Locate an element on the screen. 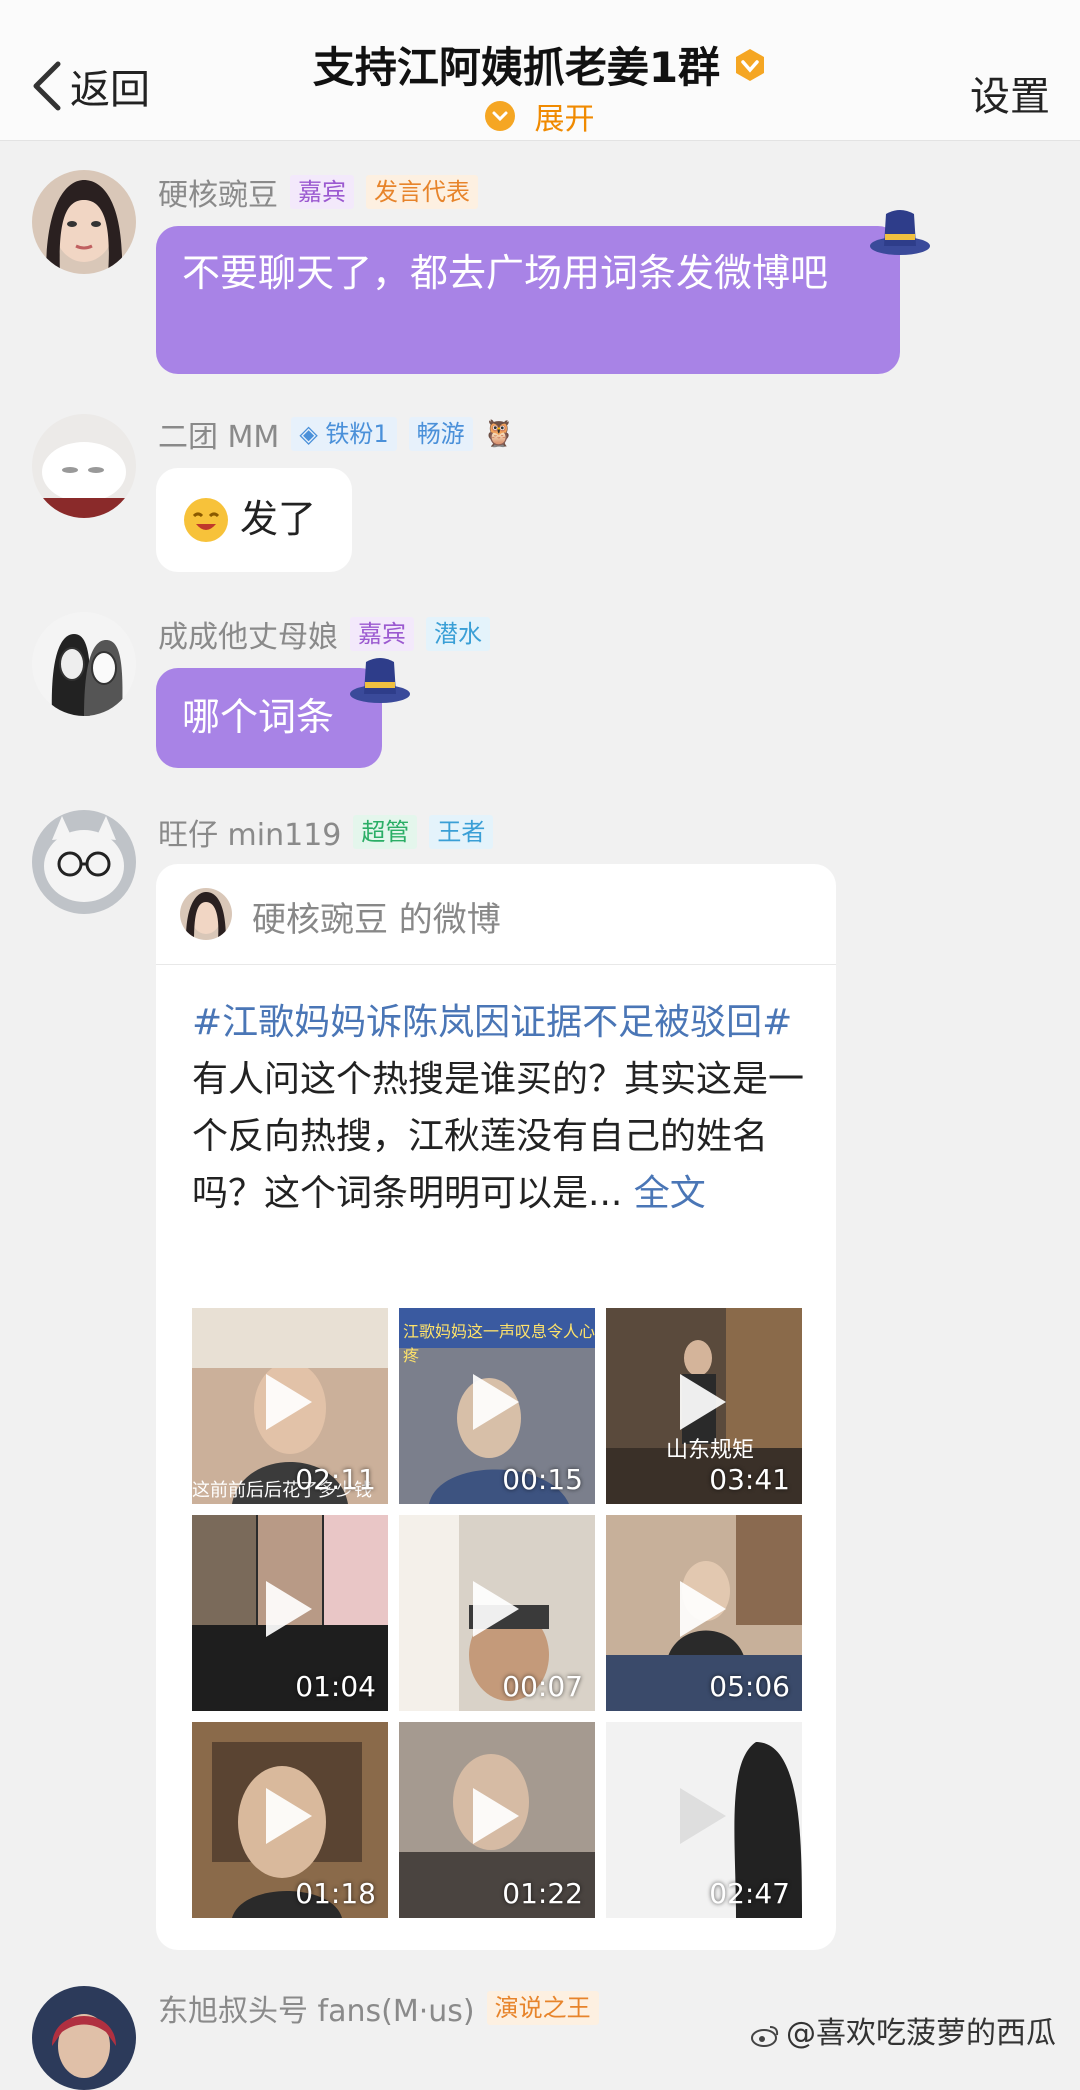  card-header: 硬核豌豆 的微博 is located at coordinates (496, 914).